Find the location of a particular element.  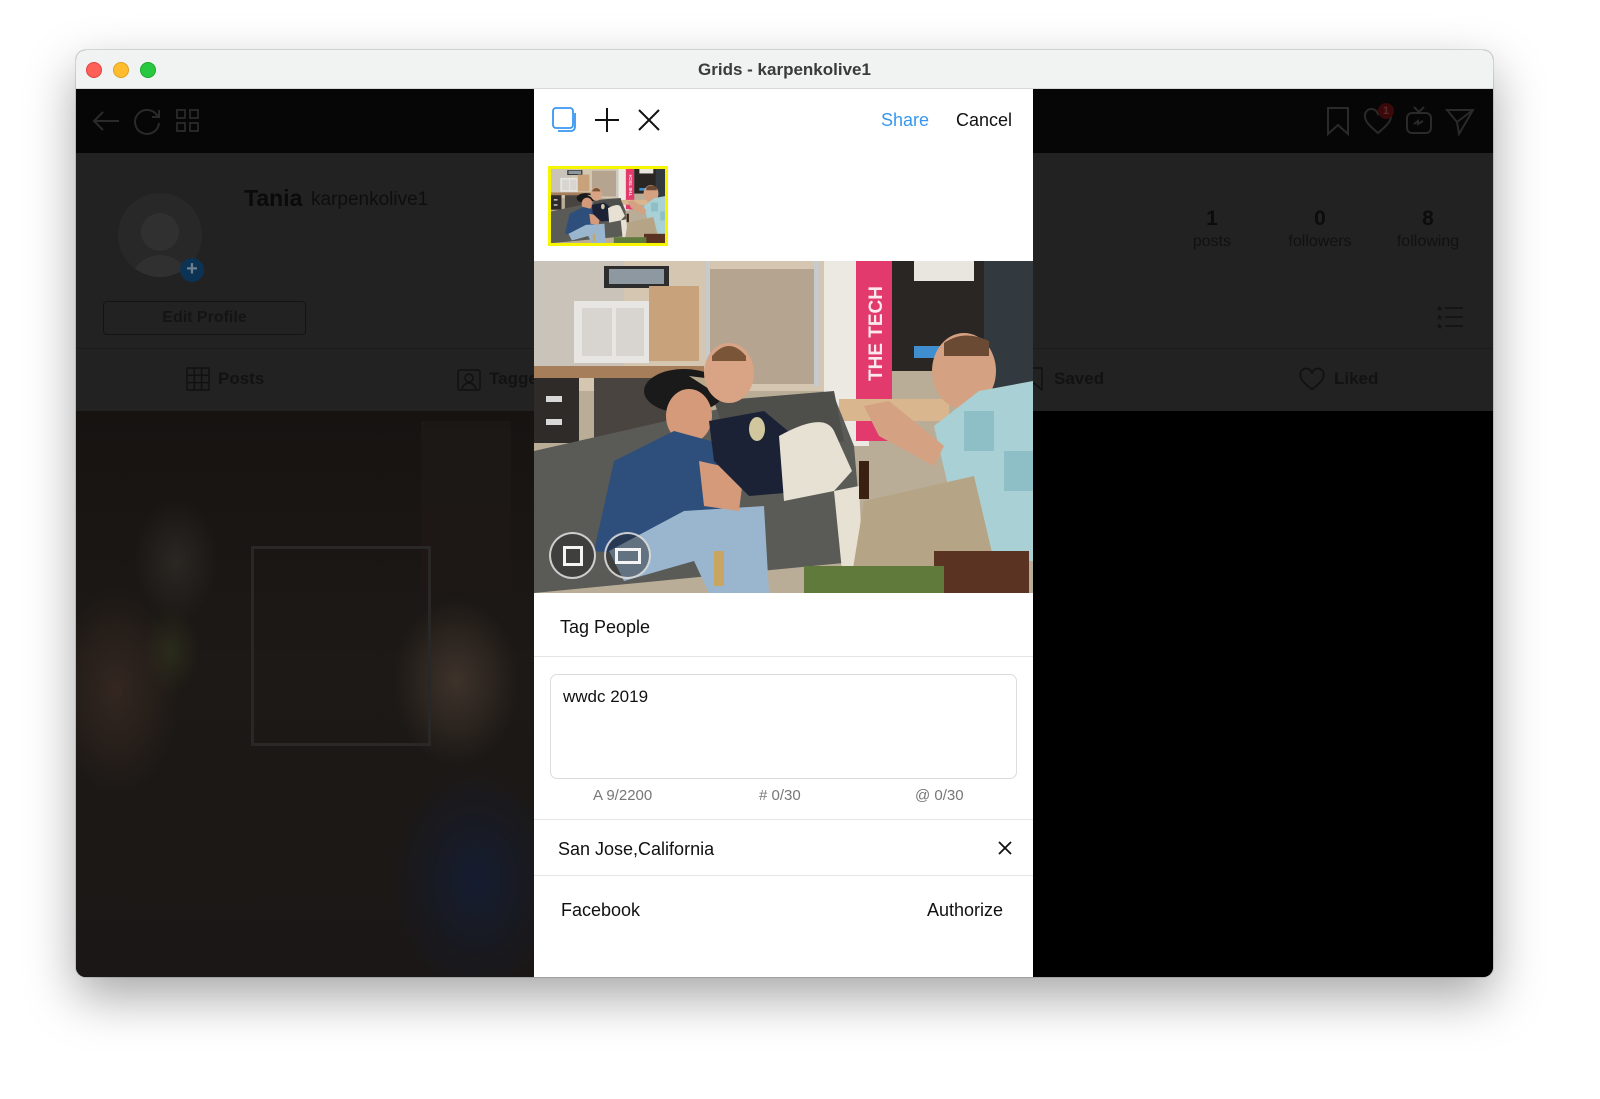

cancel-button: Cancel is located at coordinates (984, 120).